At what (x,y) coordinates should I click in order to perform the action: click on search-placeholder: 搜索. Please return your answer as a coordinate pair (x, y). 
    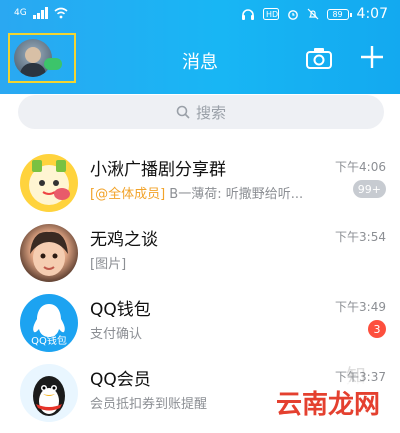
    Looking at the image, I should click on (210, 112).